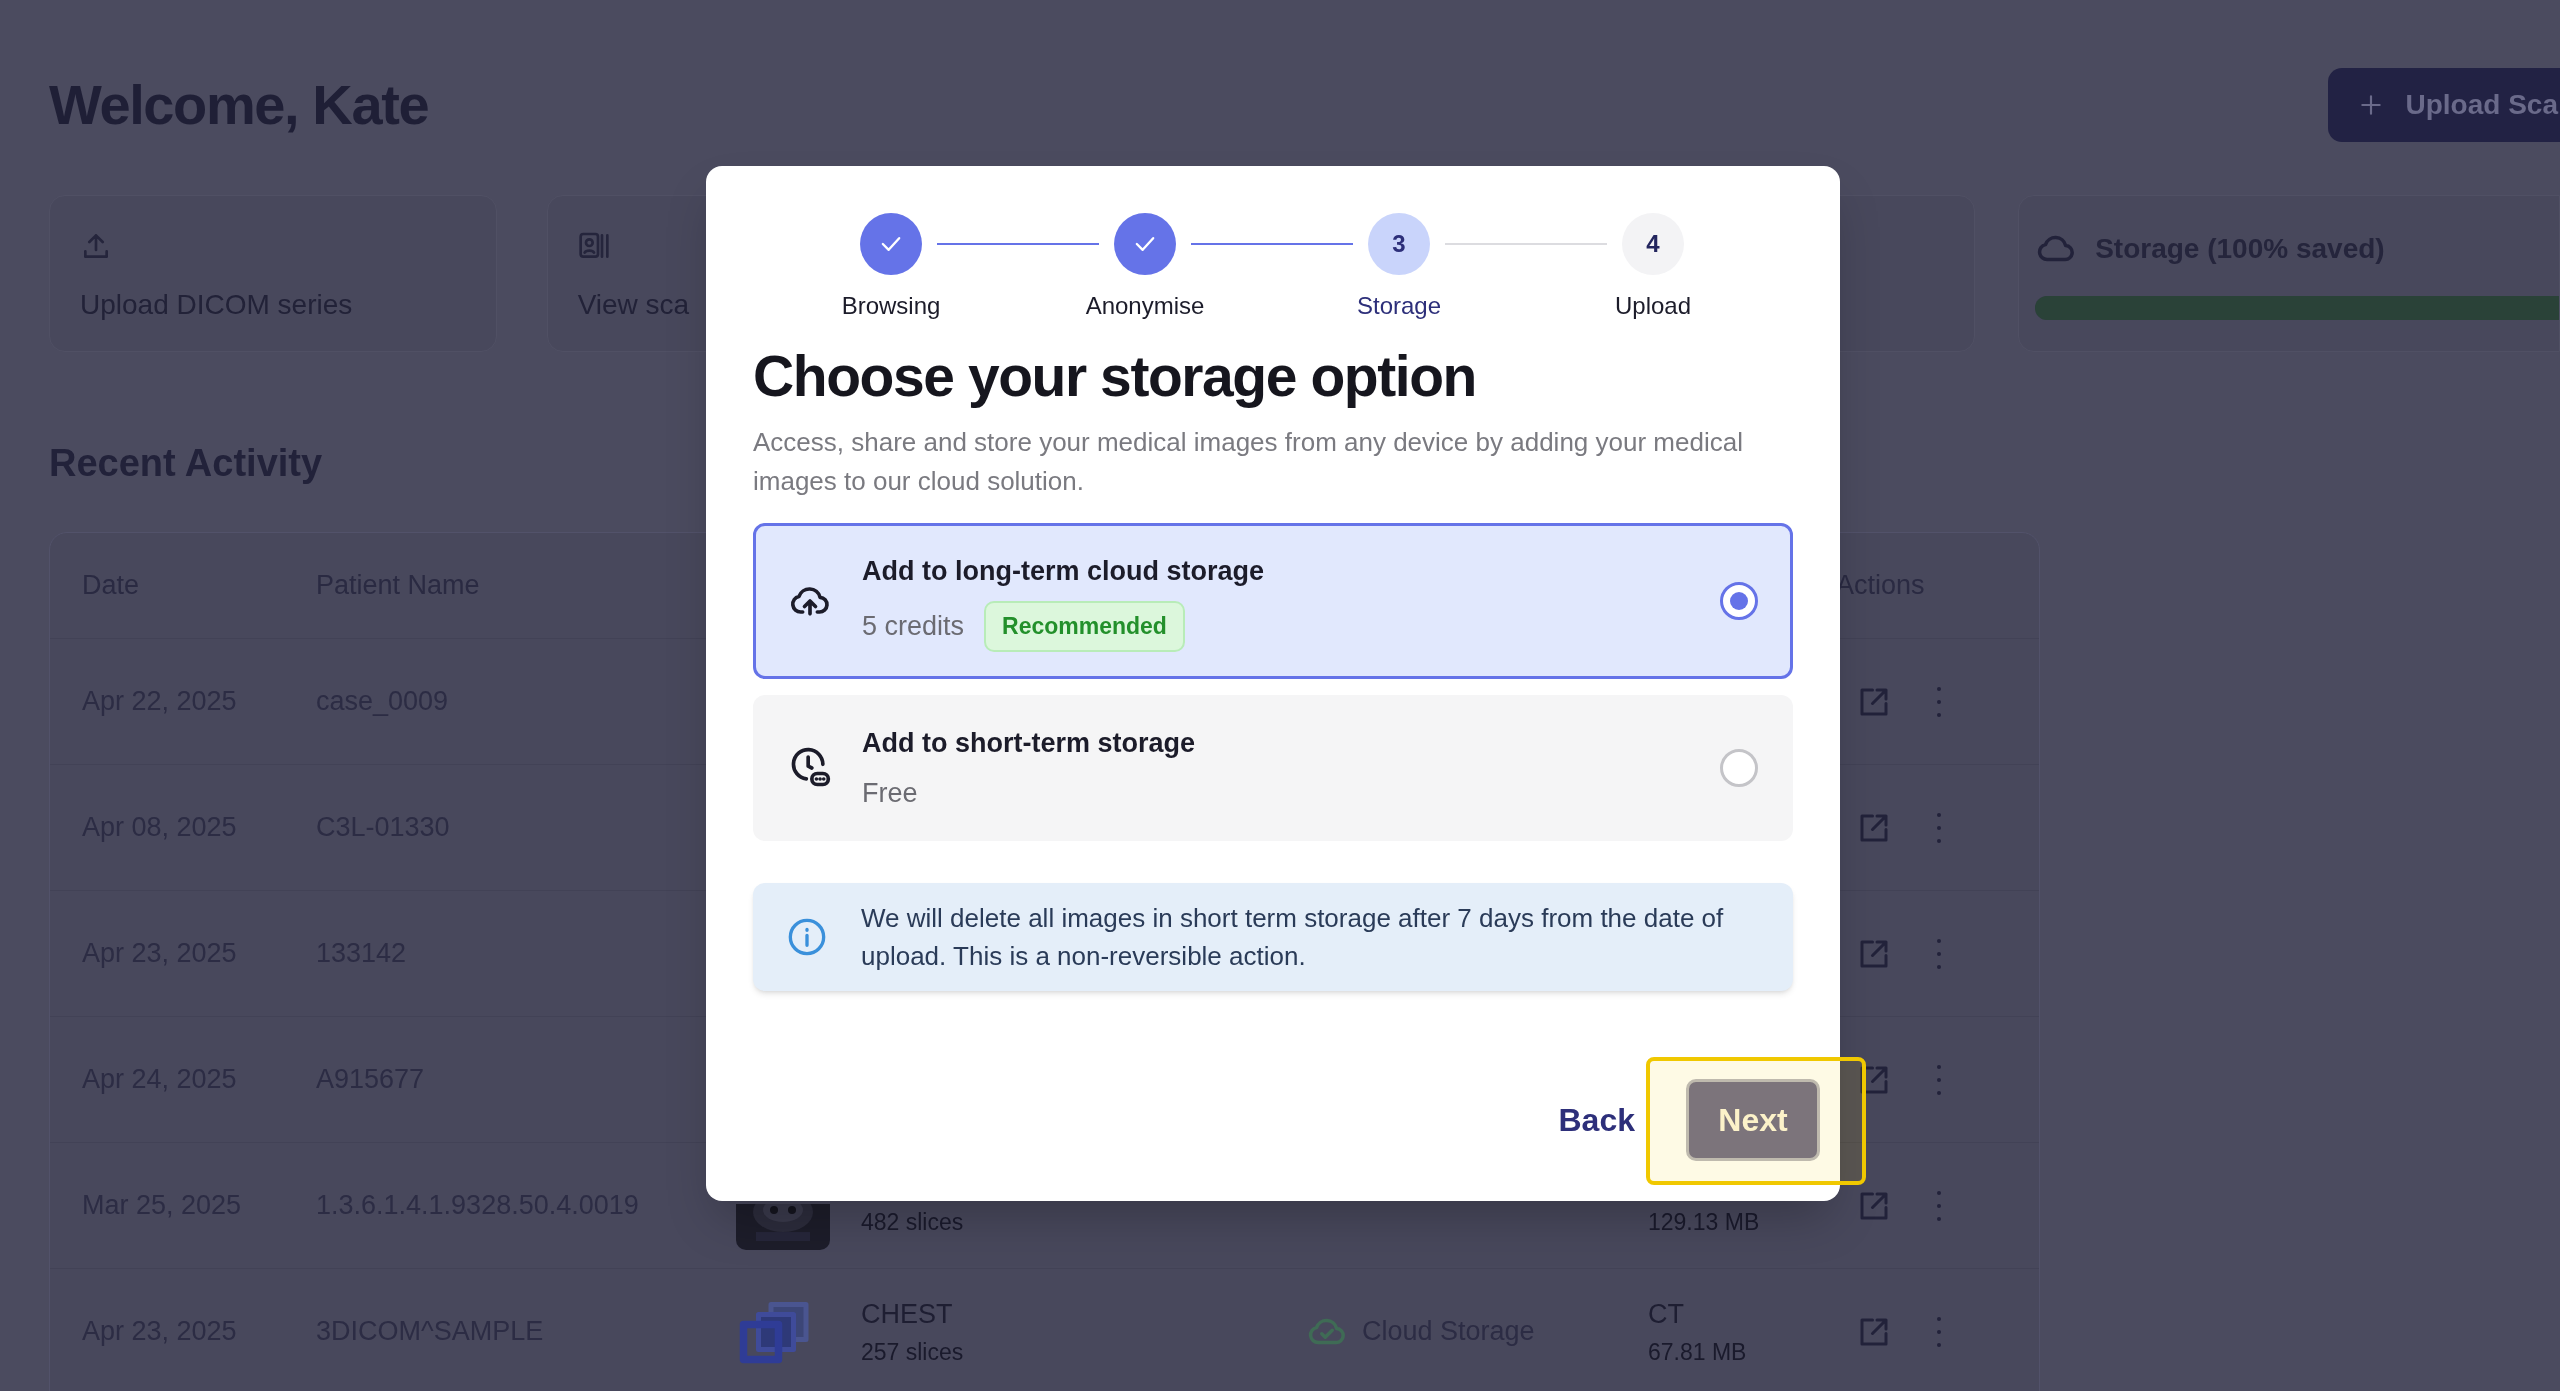 The width and height of the screenshot is (2560, 1391). What do you see at coordinates (1084, 626) in the screenshot?
I see `recommended-badge: Recommended` at bounding box center [1084, 626].